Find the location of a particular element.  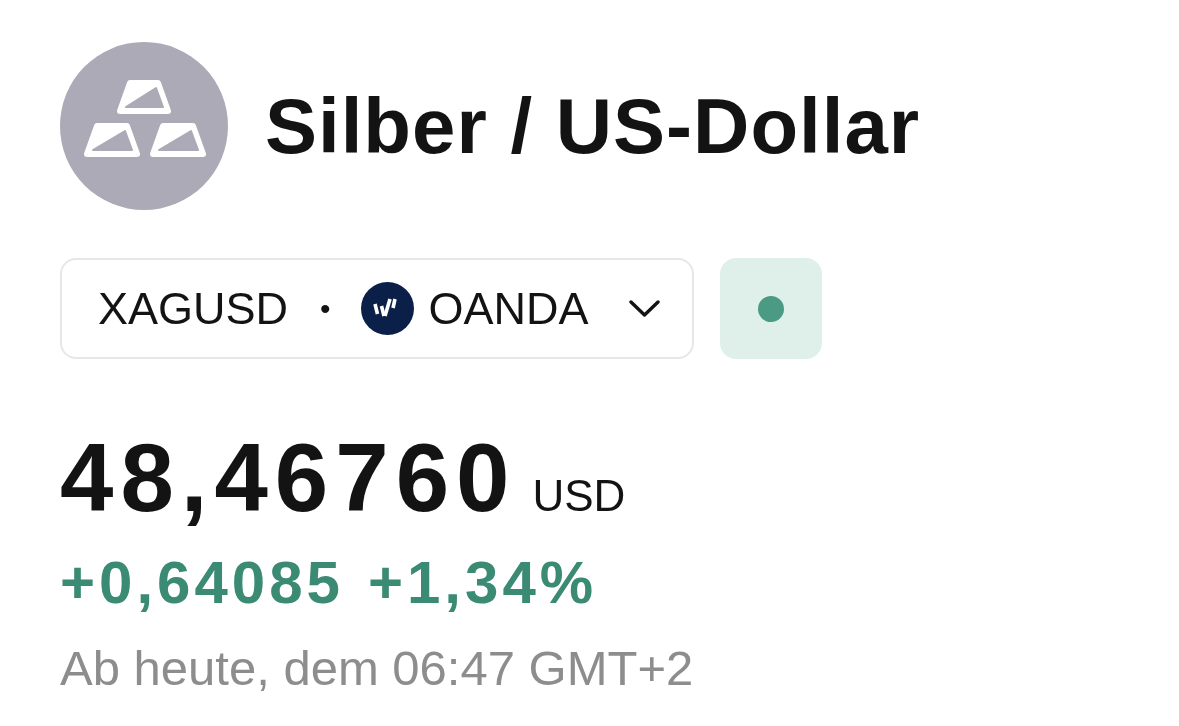

chevron-icon is located at coordinates (644, 308).